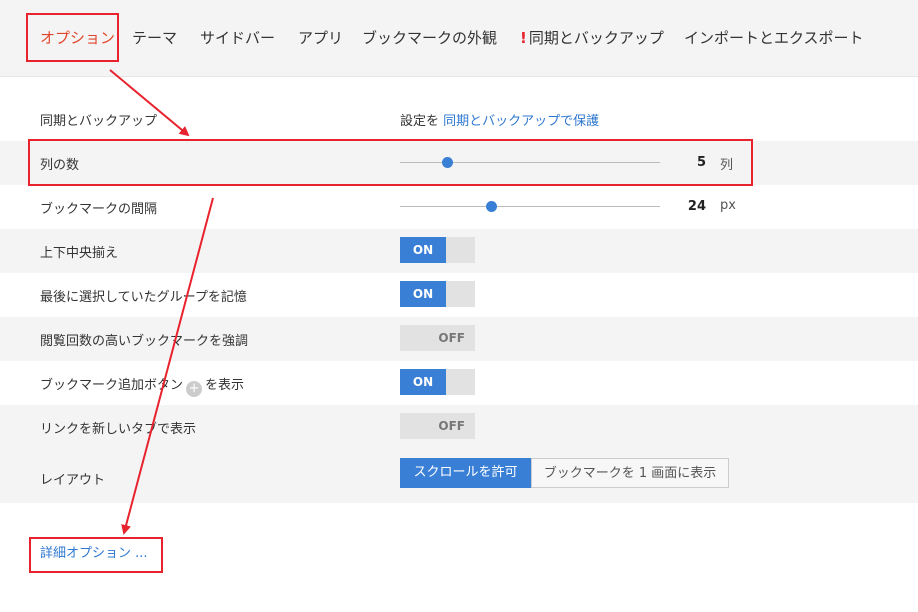  Describe the element at coordinates (149, 103) in the screenshot. I see `arrow-to-columns-row` at that location.